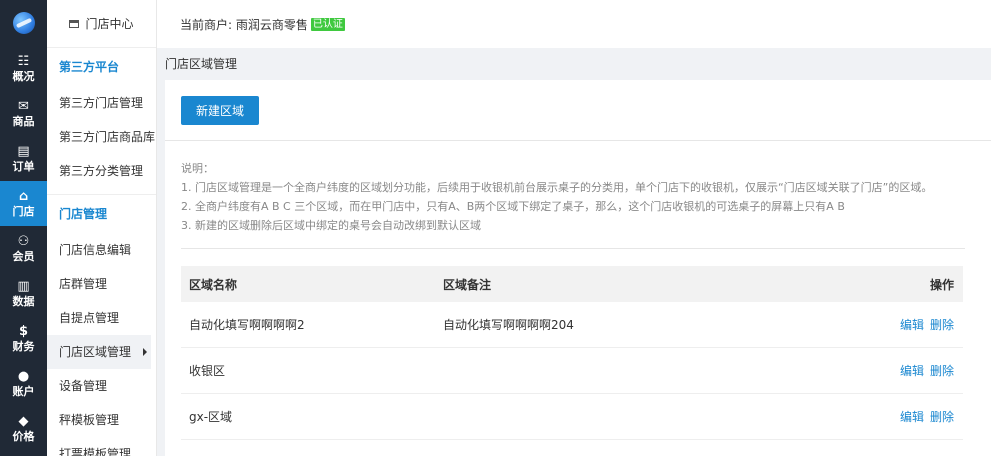  I want to click on table-row: 自动化填写啊啊啊啊2 自动化填写啊啊啊啊204 编辑 删除, so click(572, 325).